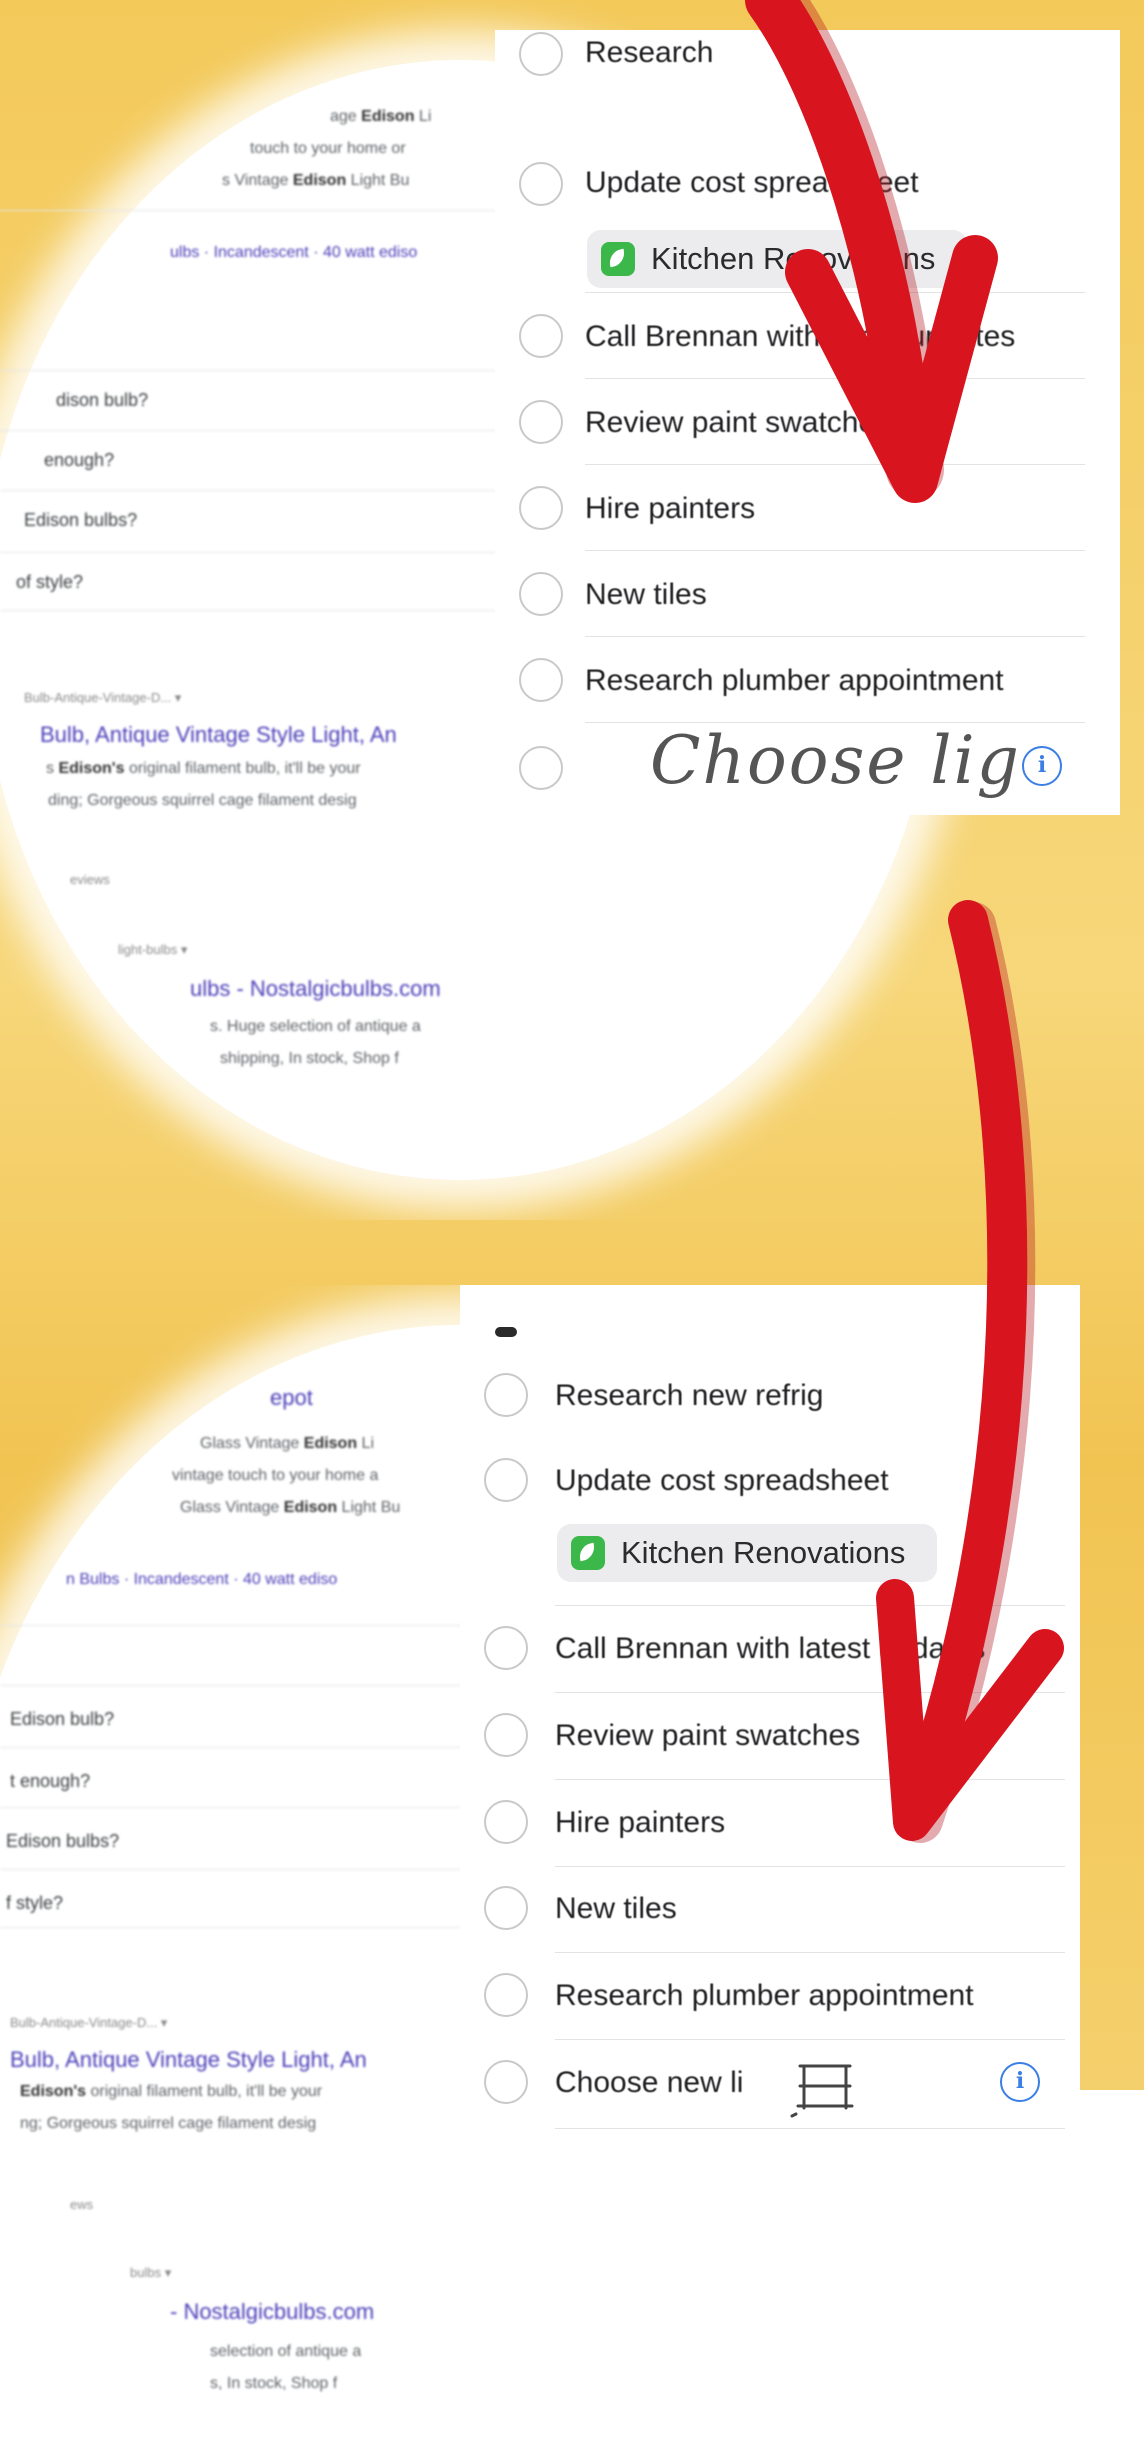  I want to click on result-snippet: selection of antique a, so click(285, 2352).